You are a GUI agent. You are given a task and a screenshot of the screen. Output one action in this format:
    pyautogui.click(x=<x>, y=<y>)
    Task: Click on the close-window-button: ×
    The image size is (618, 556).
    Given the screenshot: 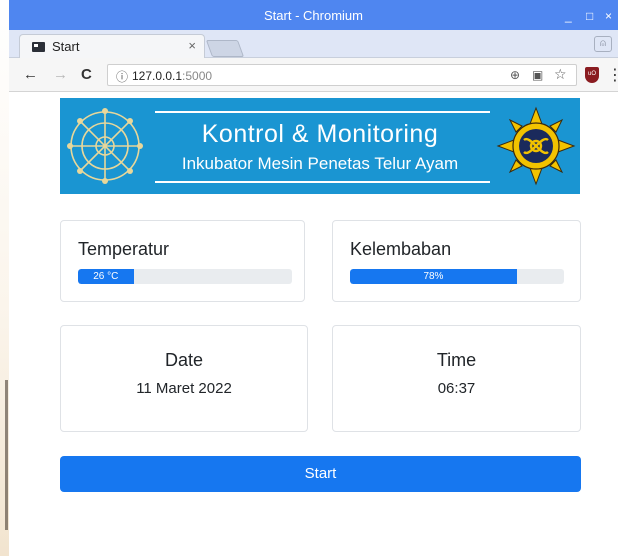 What is the action you would take?
    pyautogui.click(x=608, y=16)
    